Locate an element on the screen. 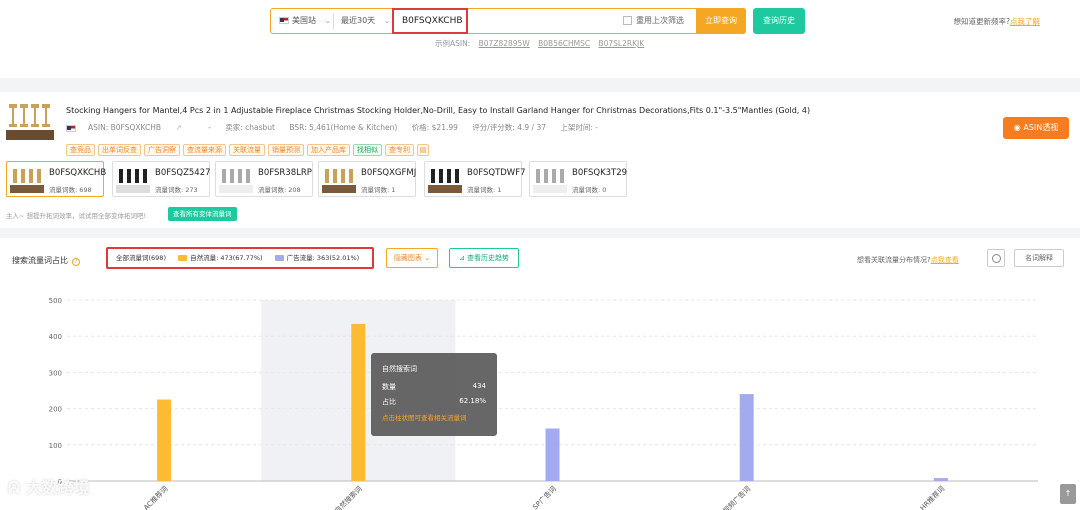 The width and height of the screenshot is (1080, 510). divider is located at coordinates (333, 21).